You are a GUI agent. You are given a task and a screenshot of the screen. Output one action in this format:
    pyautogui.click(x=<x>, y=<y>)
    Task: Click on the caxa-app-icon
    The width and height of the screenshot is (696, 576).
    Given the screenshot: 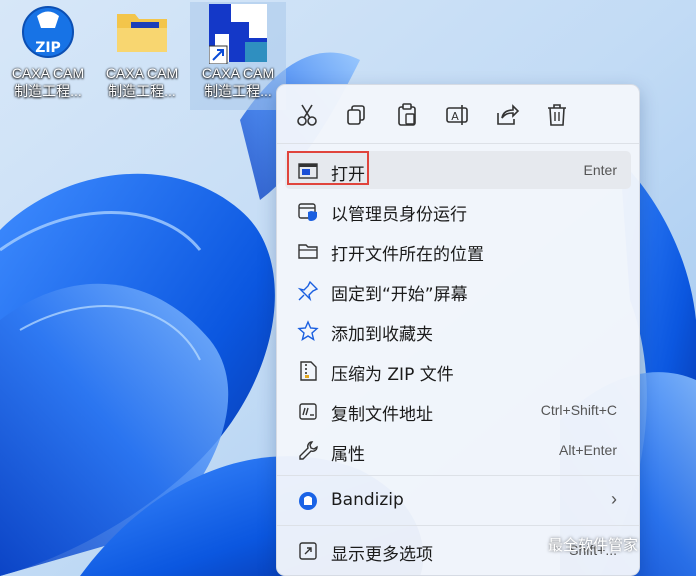 What is the action you would take?
    pyautogui.click(x=237, y=33)
    